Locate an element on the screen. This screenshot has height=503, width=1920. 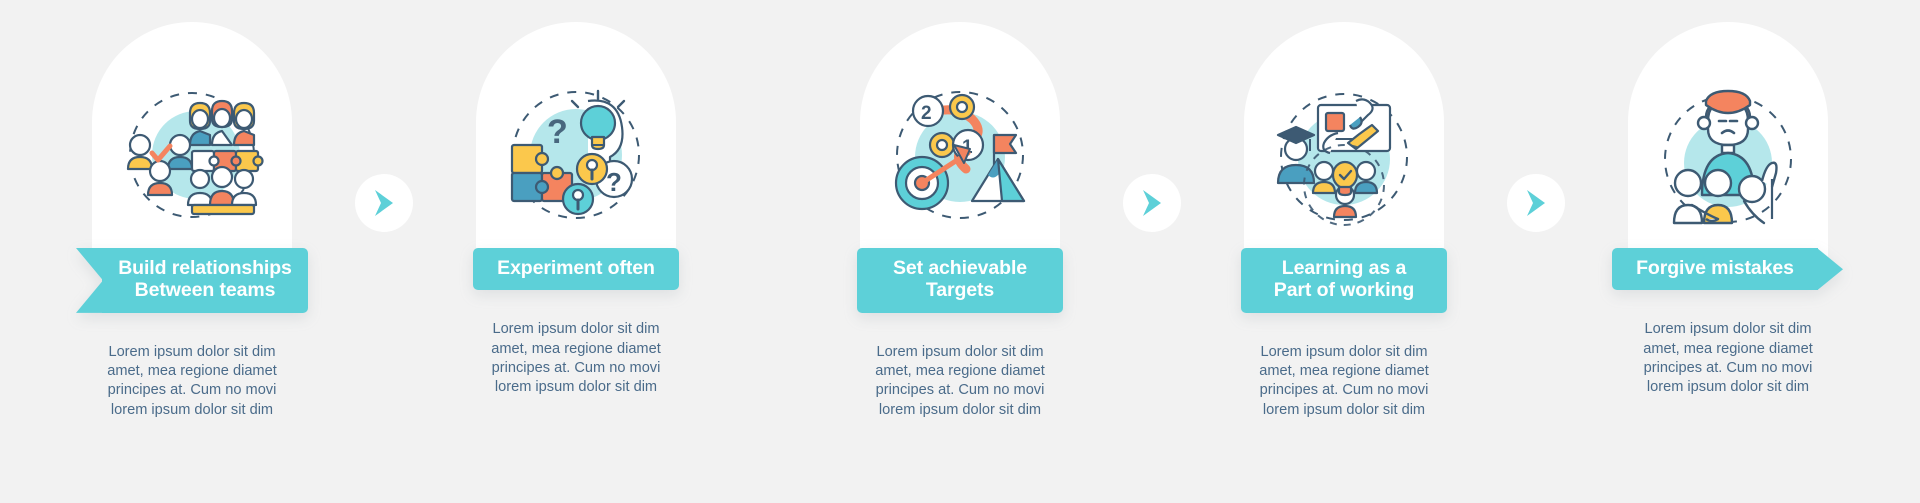
banner-wrap-1: Build relationships Between teams is located at coordinates (192, 280).